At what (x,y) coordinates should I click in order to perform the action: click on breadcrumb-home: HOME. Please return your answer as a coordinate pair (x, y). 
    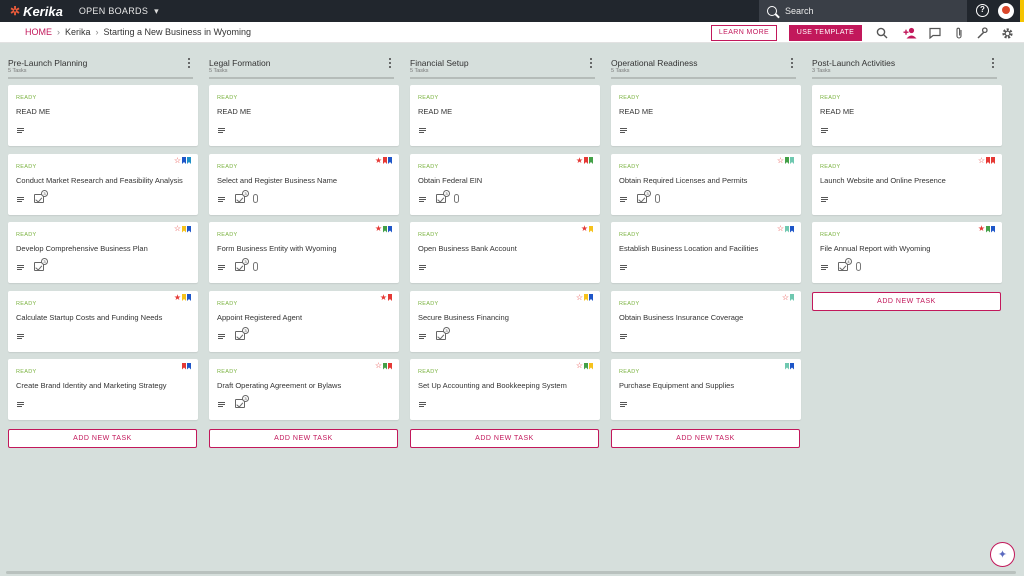
    Looking at the image, I should click on (38, 32).